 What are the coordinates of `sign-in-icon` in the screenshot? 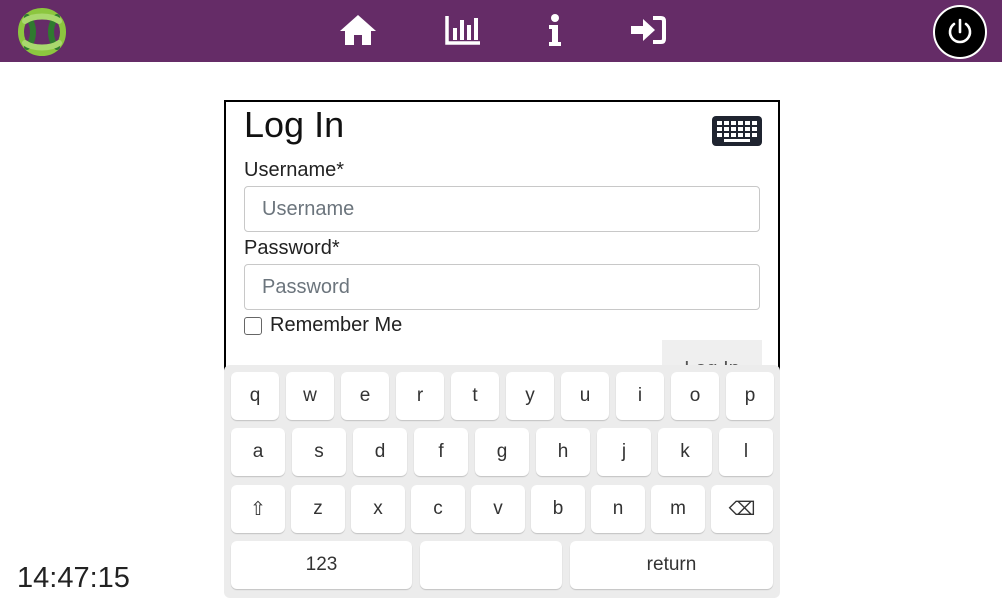 It's located at (648, 30).